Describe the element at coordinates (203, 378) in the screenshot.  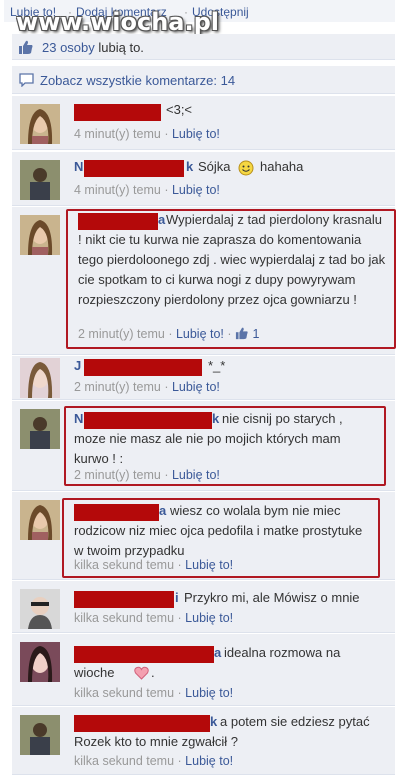
I see `comment: J *_* 2 minut(y) temu · Lubię to!` at that location.